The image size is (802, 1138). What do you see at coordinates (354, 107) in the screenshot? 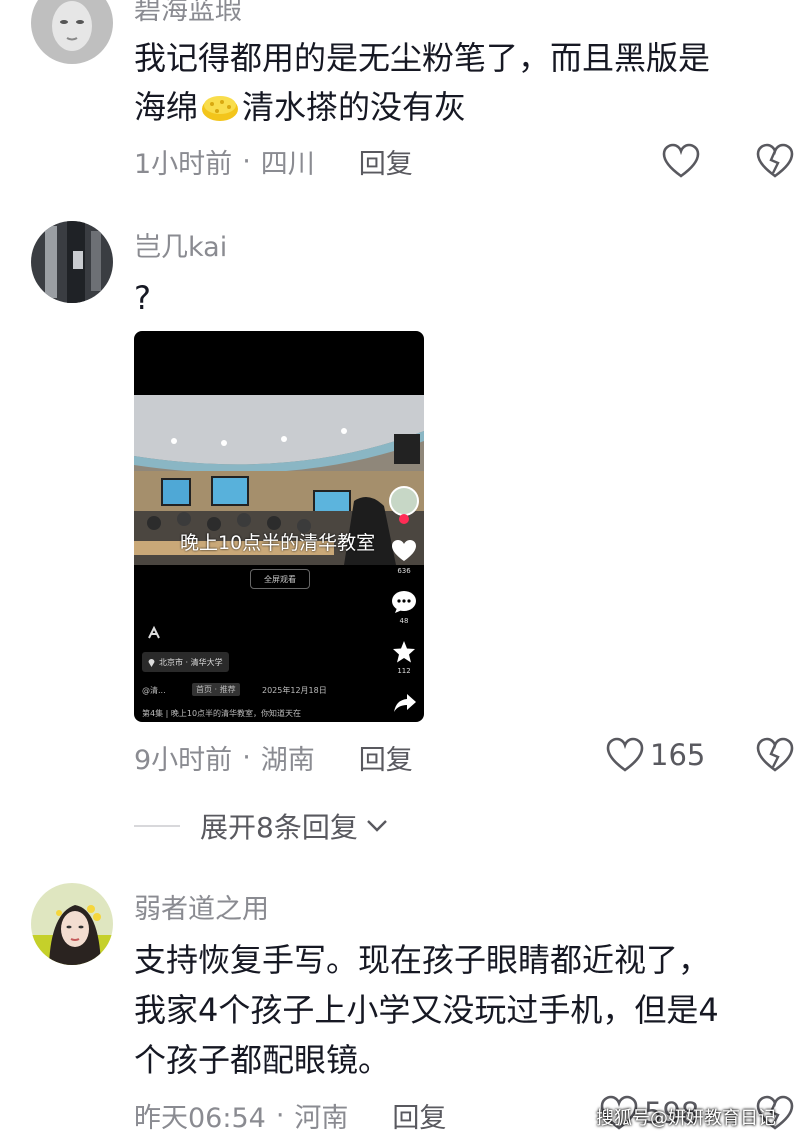
I see `comment-text-segment: 清水搽的没有灰` at bounding box center [354, 107].